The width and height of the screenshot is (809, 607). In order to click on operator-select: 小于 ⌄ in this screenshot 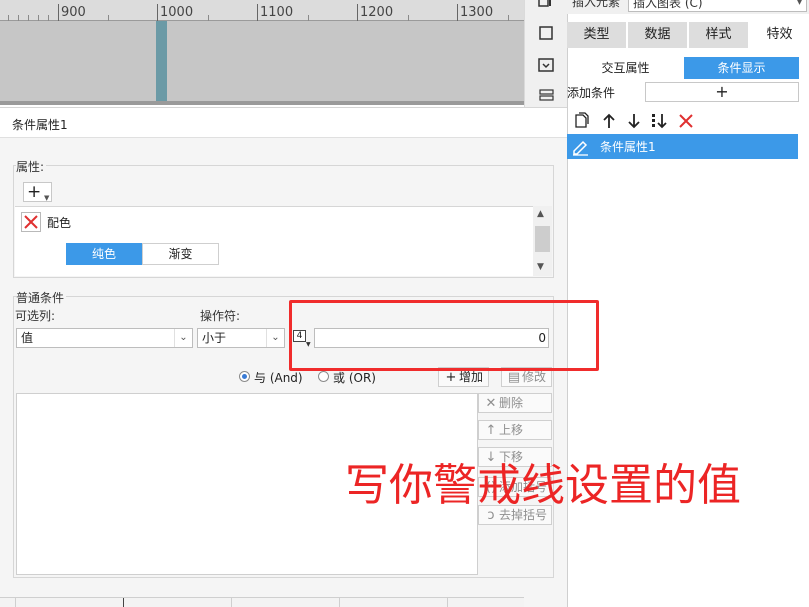, I will do `click(241, 338)`.